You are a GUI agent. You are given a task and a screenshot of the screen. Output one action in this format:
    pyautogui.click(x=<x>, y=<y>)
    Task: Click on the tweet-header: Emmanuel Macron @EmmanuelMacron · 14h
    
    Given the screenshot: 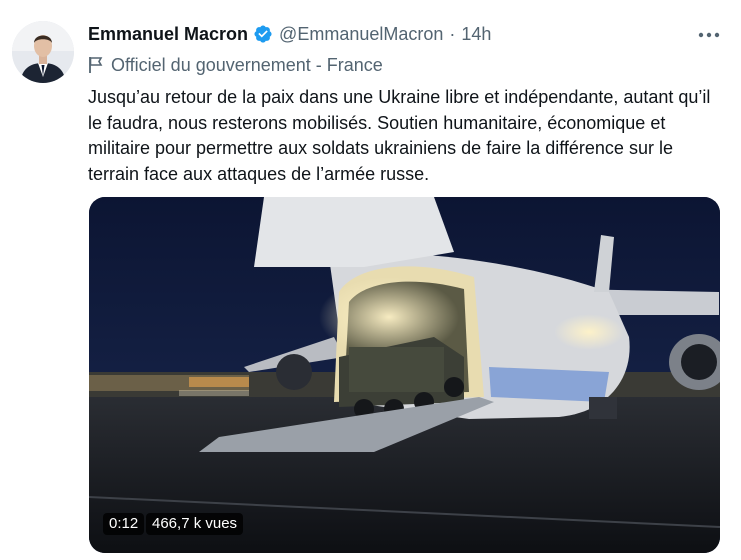 What is the action you would take?
    pyautogui.click(x=289, y=34)
    